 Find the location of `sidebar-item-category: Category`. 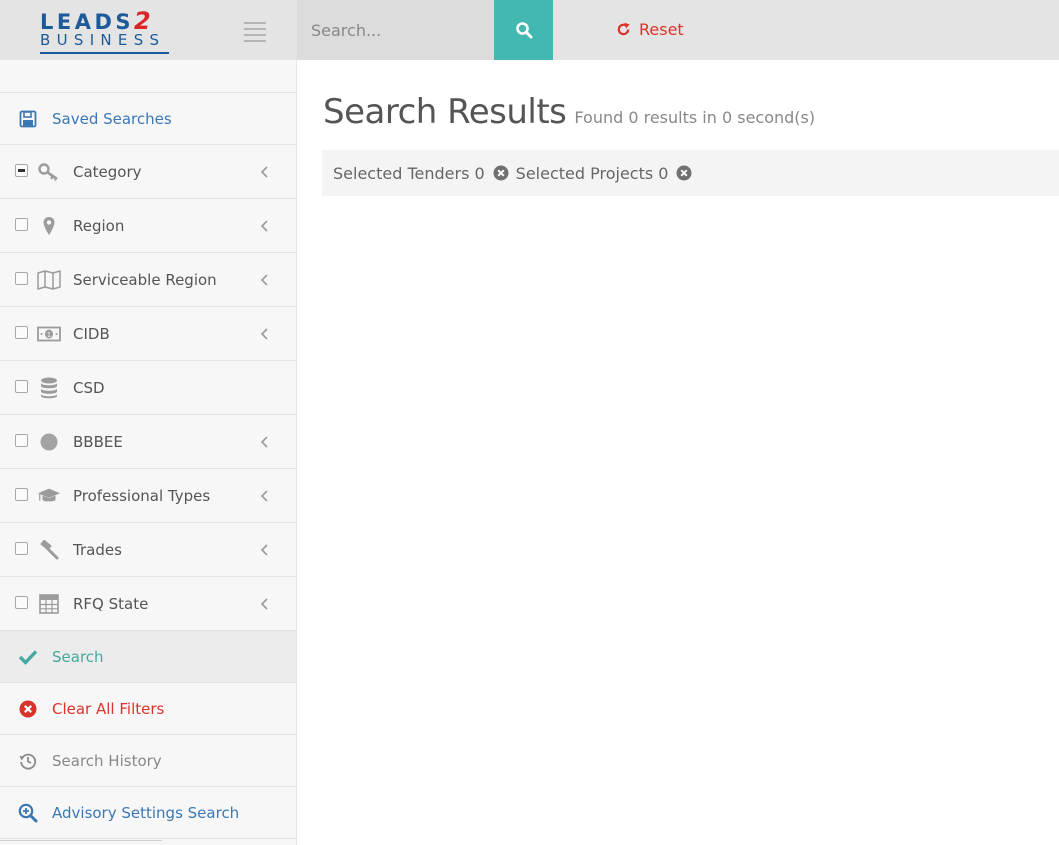

sidebar-item-category: Category is located at coordinates (148, 172).